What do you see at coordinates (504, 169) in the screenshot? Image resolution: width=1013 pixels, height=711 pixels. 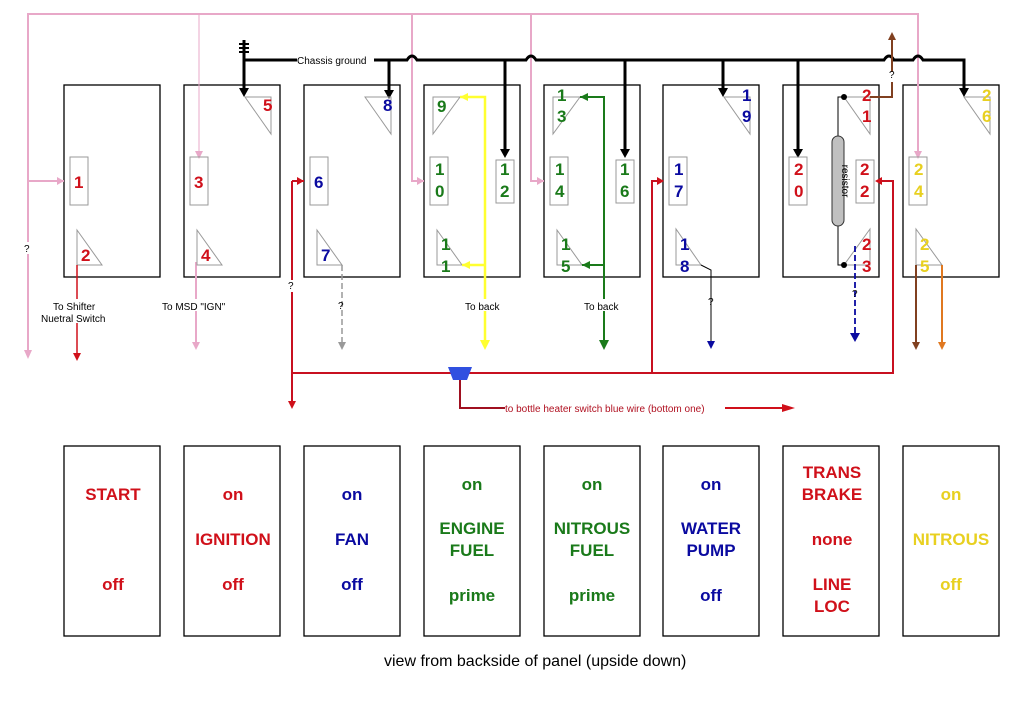 I see `pin-12-a: 1` at bounding box center [504, 169].